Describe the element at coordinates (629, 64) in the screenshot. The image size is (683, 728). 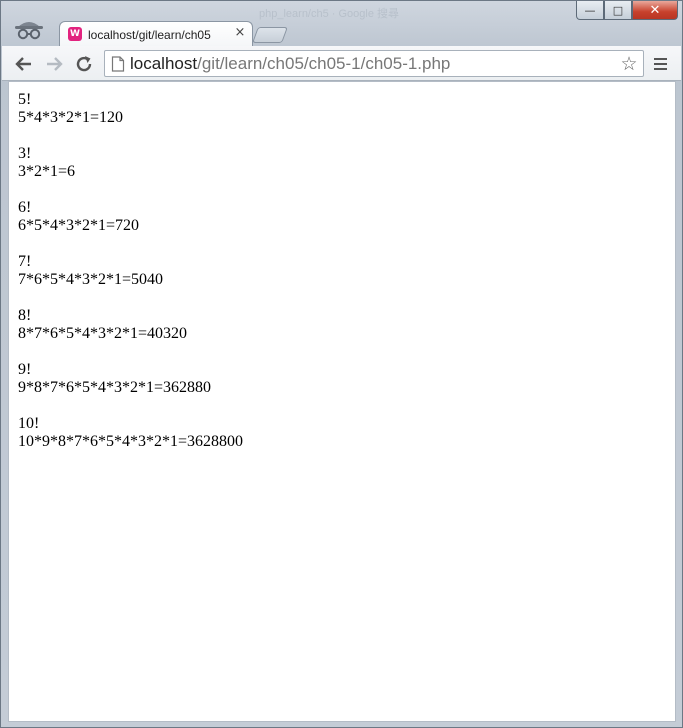
I see `bookmark-star-icon: ☆` at that location.